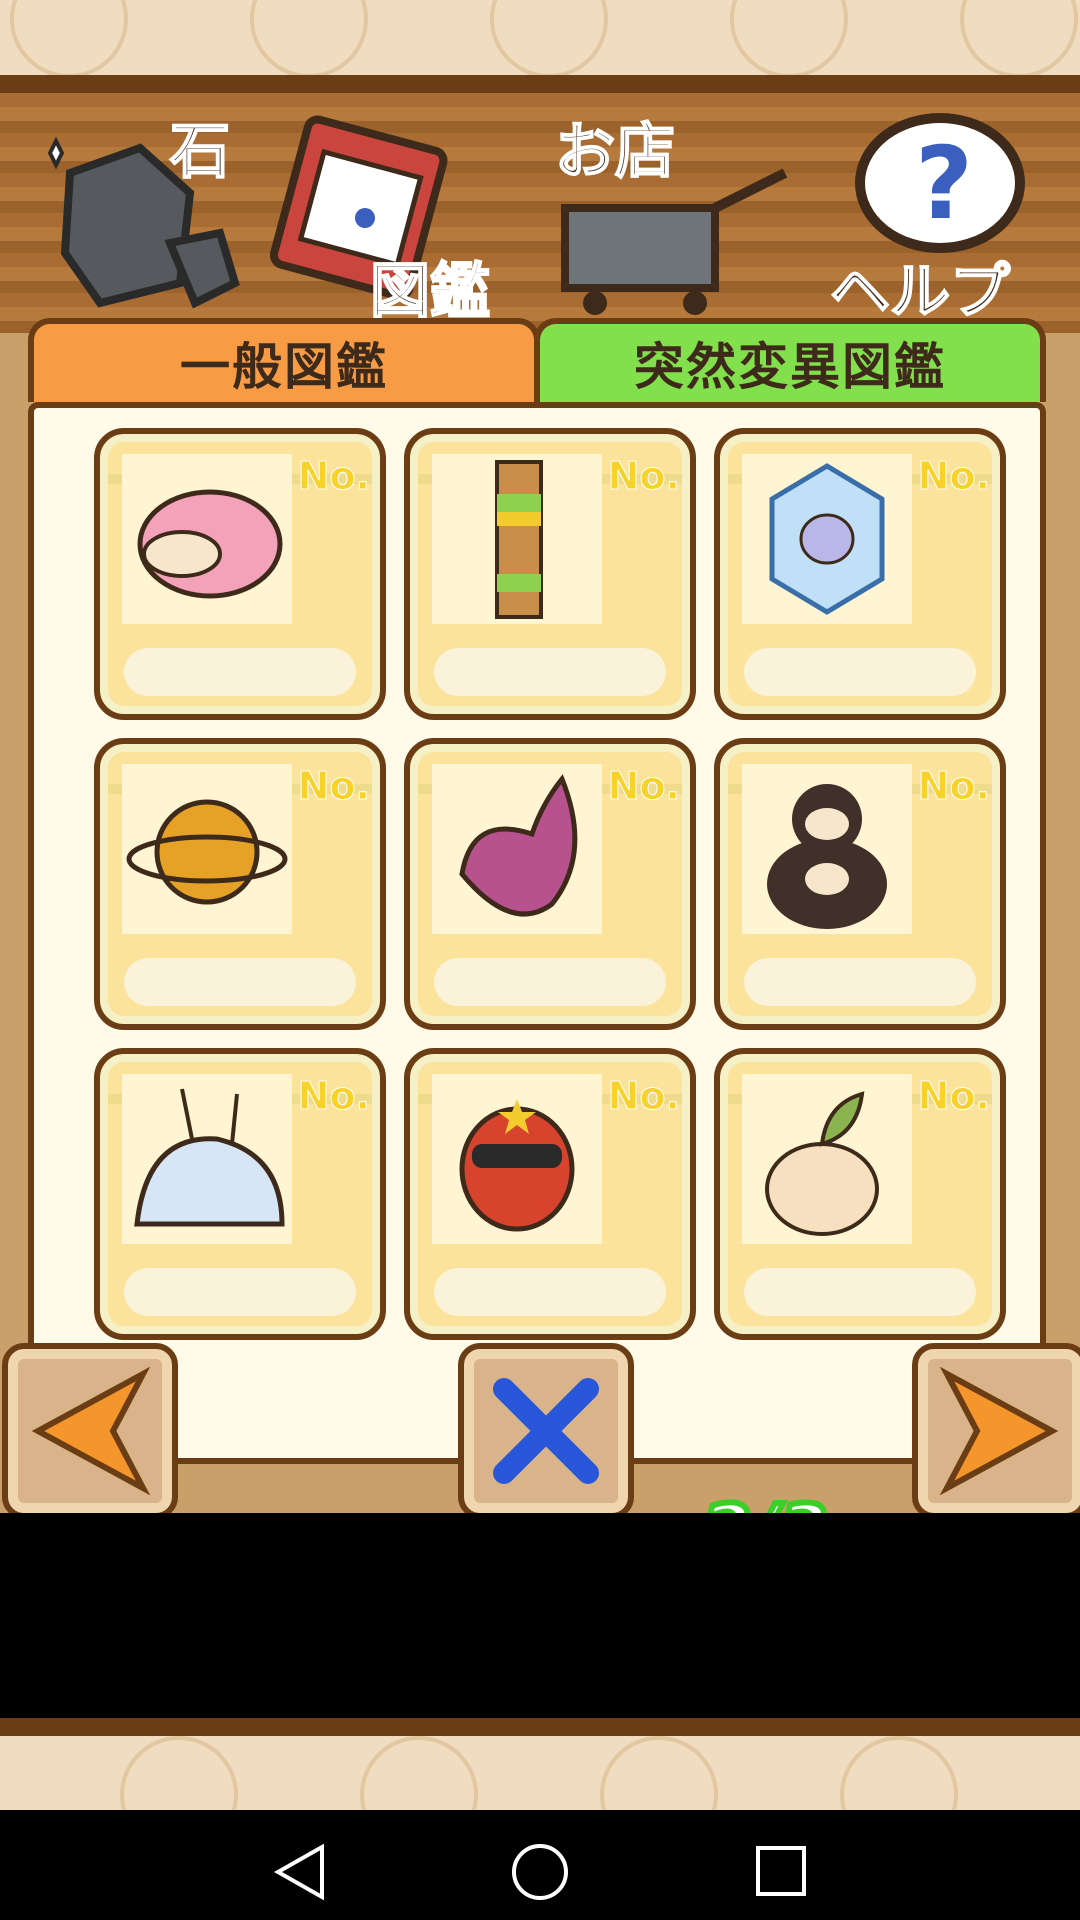 The height and width of the screenshot is (1920, 1080). I want to click on shop-menu-button: お店, so click(680, 213).